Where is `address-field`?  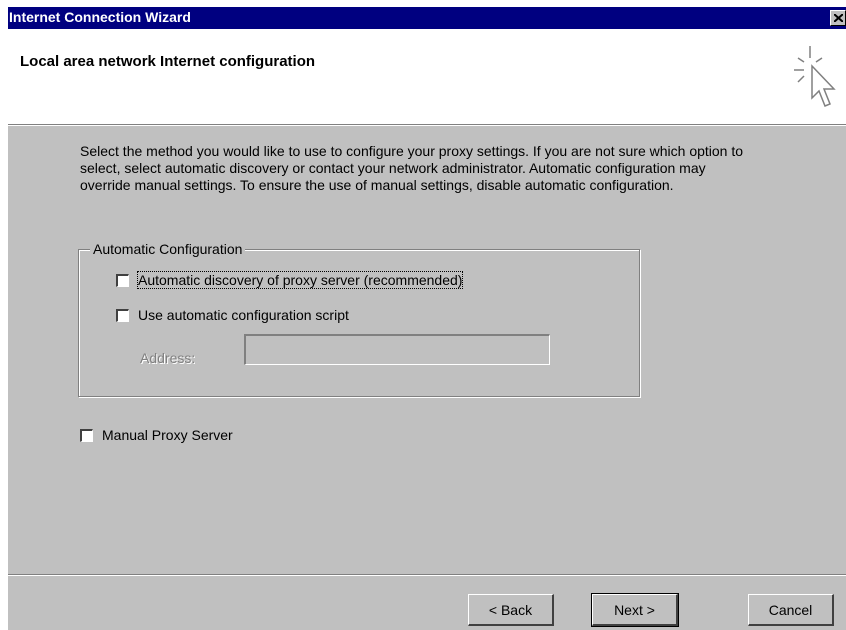 address-field is located at coordinates (397, 349).